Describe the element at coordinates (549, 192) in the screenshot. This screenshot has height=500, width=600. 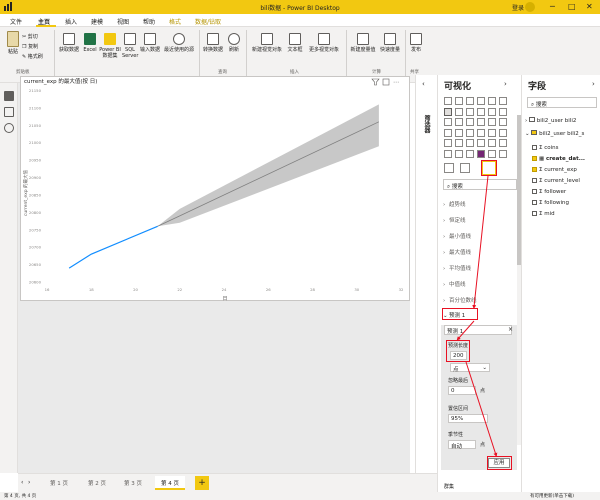
I see `field-item: Σ follower` at that location.